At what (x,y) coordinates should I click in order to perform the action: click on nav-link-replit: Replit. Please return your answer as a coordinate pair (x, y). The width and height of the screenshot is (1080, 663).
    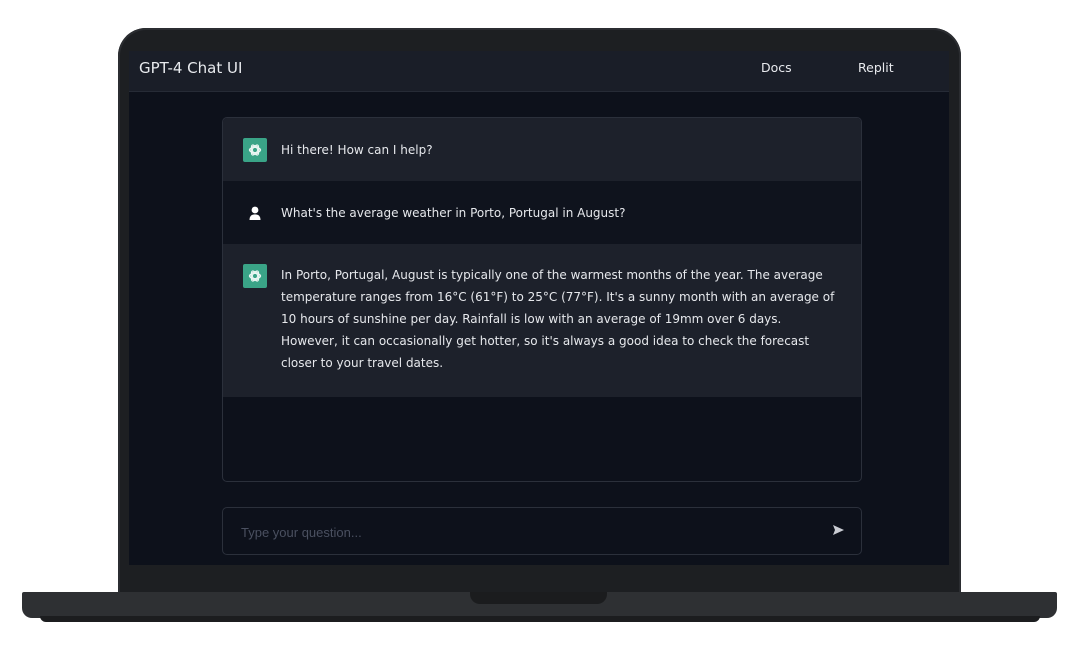
    Looking at the image, I should click on (876, 68).